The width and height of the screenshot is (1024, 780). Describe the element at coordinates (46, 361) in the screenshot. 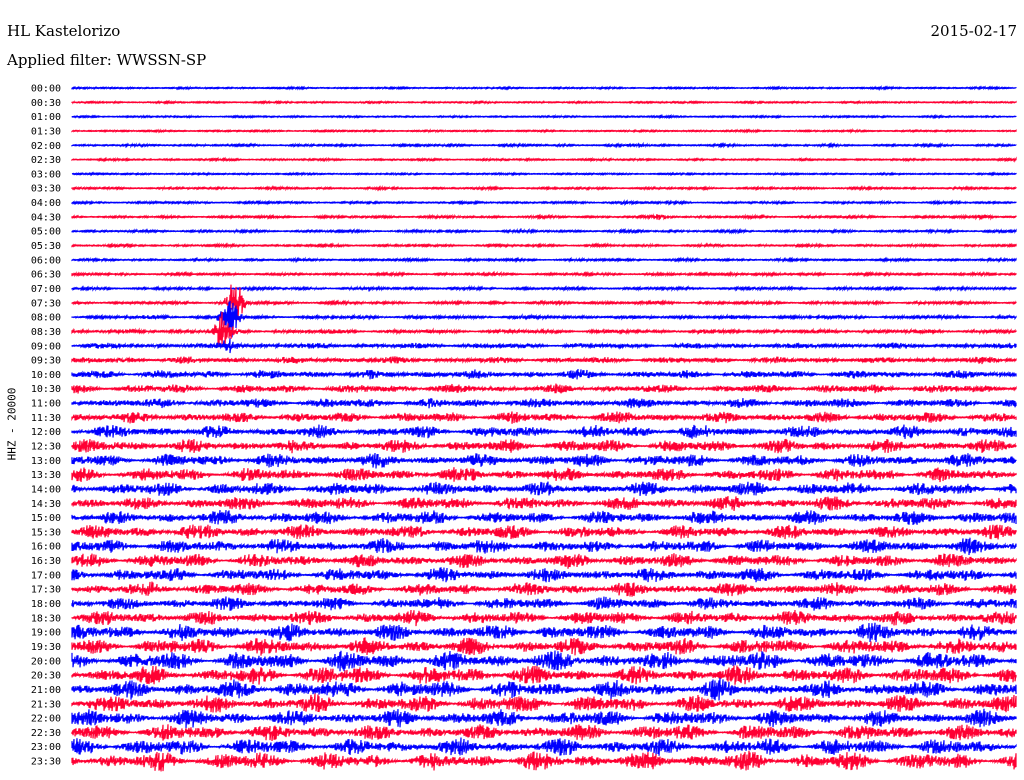

I see `time-tick-label: 09:30` at that location.